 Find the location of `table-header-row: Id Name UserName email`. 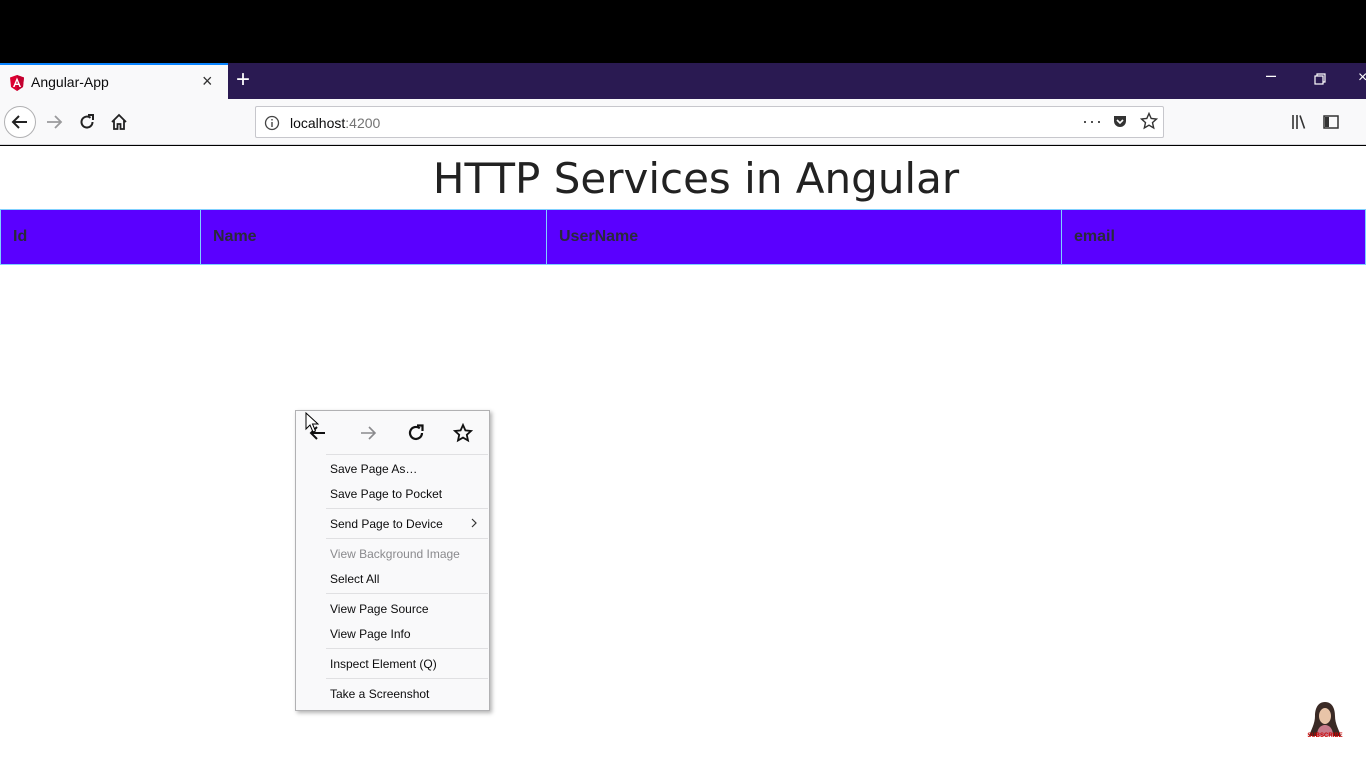

table-header-row: Id Name UserName email is located at coordinates (683, 237).